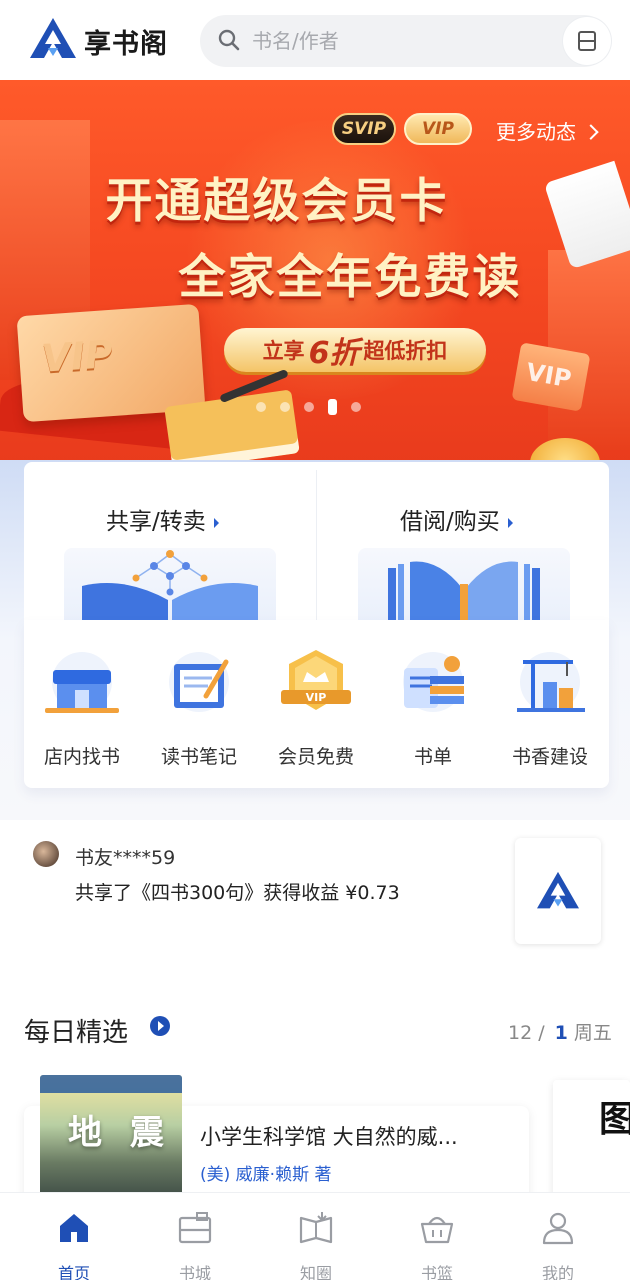 This screenshot has width=630, height=1280. Describe the element at coordinates (195, 1245) in the screenshot. I see `tab-bookstore: 书城` at that location.